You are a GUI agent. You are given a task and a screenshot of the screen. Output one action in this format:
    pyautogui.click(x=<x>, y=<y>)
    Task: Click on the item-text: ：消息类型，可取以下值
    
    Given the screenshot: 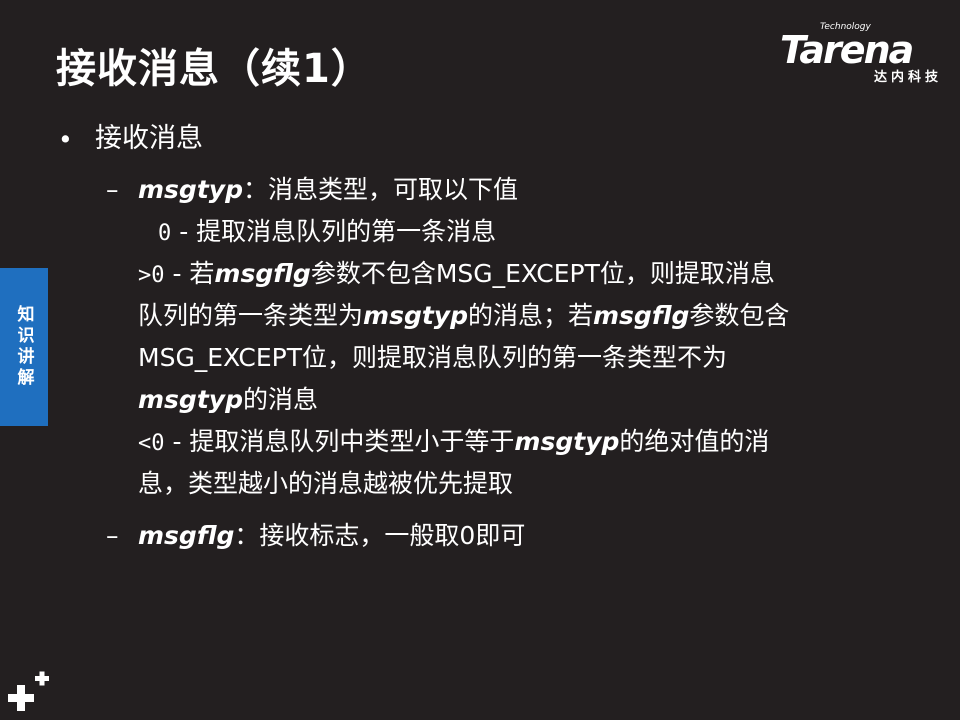 What is the action you would take?
    pyautogui.click(x=380, y=189)
    